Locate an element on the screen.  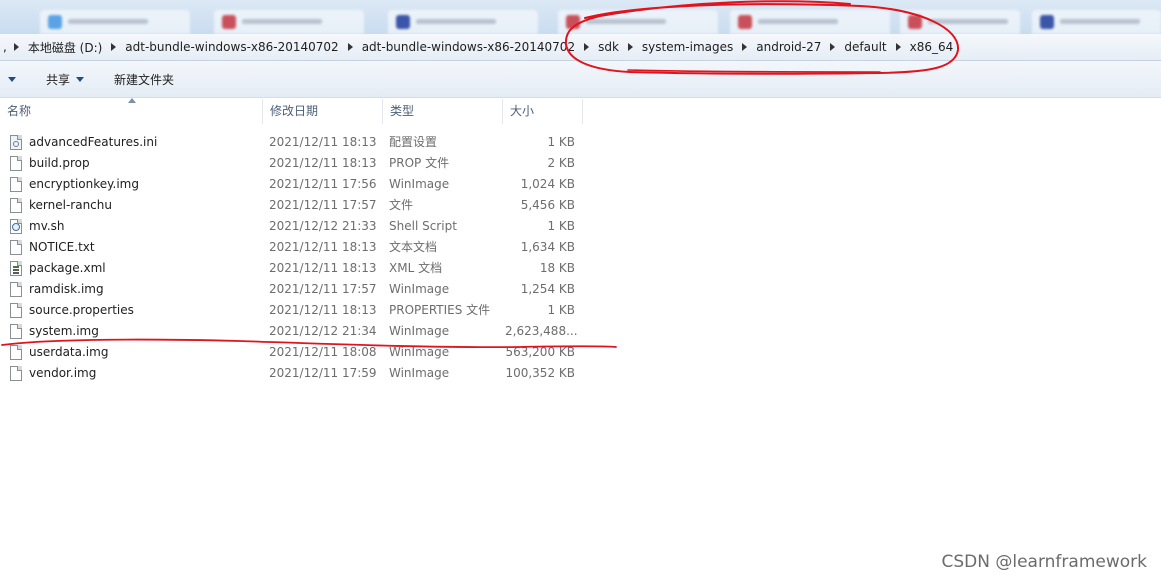
annotation-strike-line is located at coordinates (309, 343).